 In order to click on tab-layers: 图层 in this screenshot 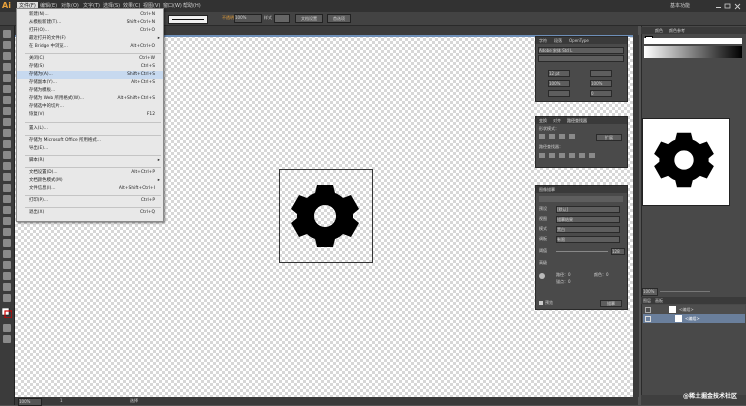, I will do `click(647, 300)`.